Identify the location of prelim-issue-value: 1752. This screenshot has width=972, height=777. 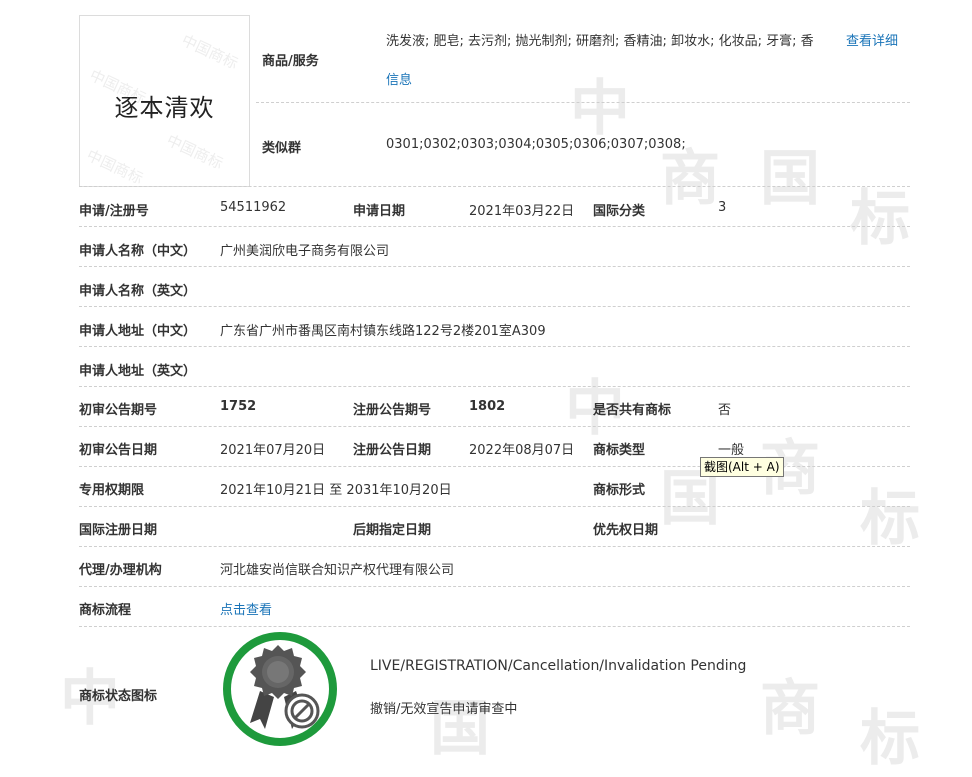
(238, 406).